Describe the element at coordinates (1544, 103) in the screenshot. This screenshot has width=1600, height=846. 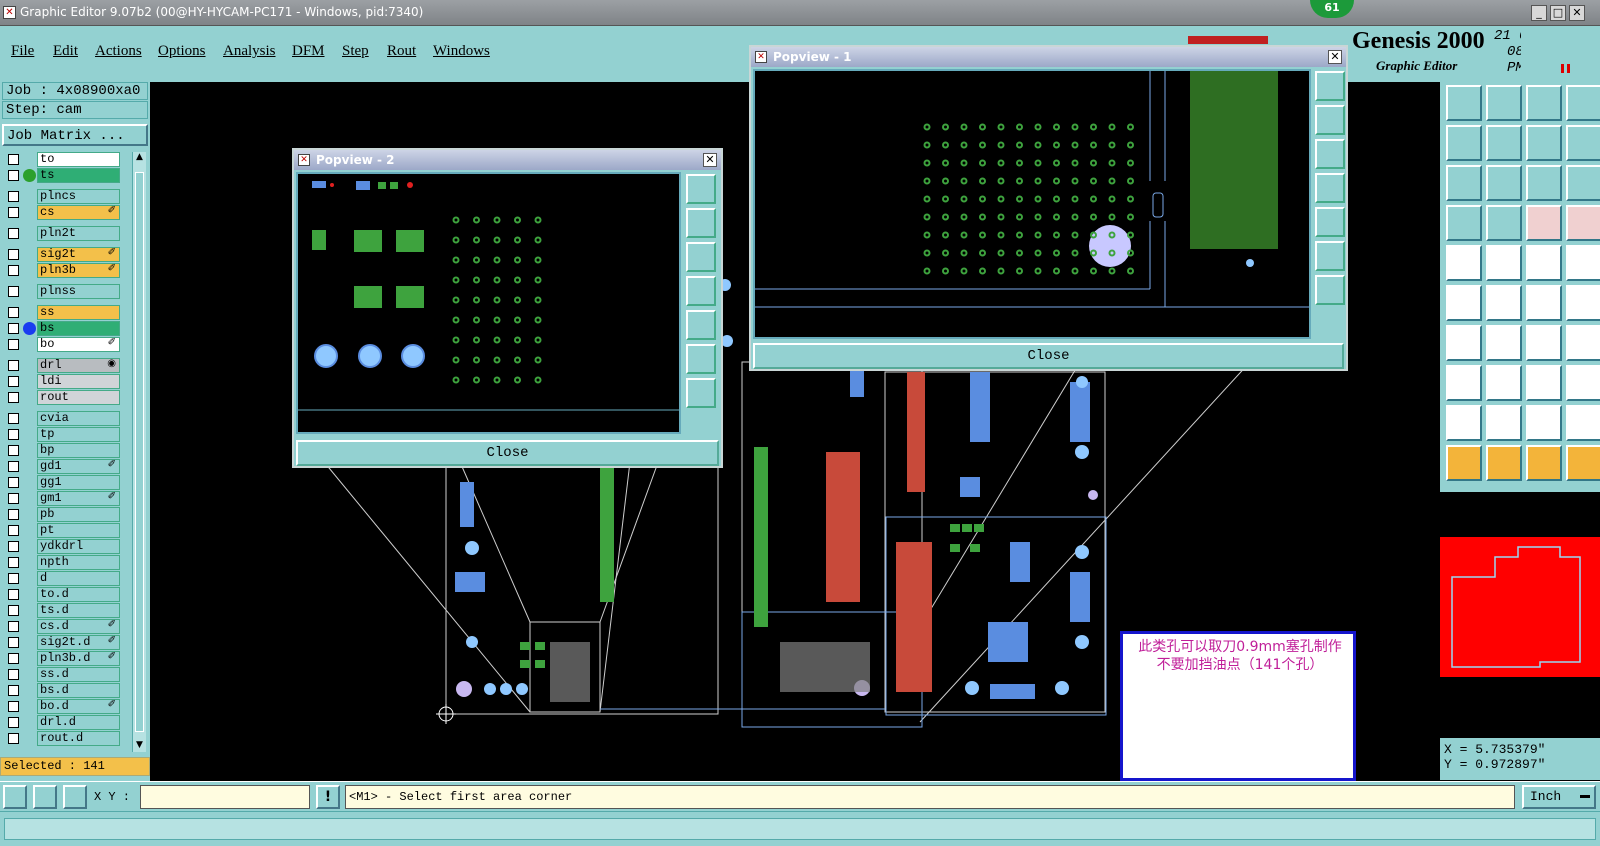
I see `home-icon` at that location.